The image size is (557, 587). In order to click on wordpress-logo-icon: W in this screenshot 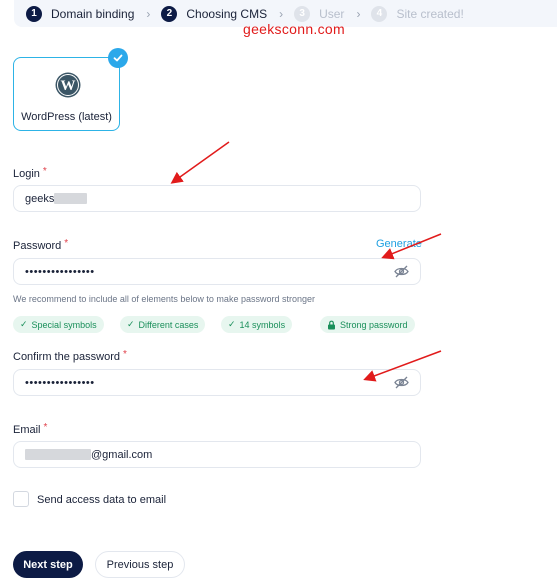, I will do `click(68, 85)`.